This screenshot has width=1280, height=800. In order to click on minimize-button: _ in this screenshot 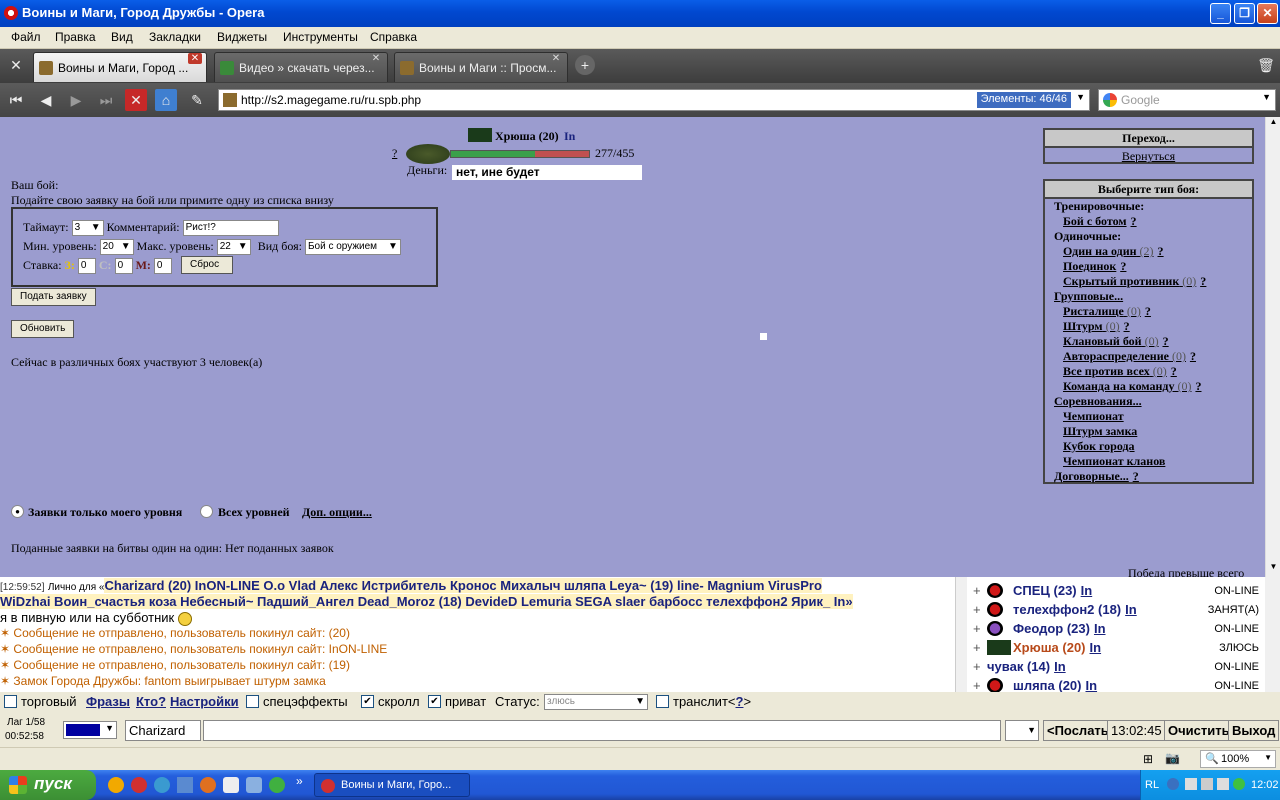, I will do `click(1220, 13)`.